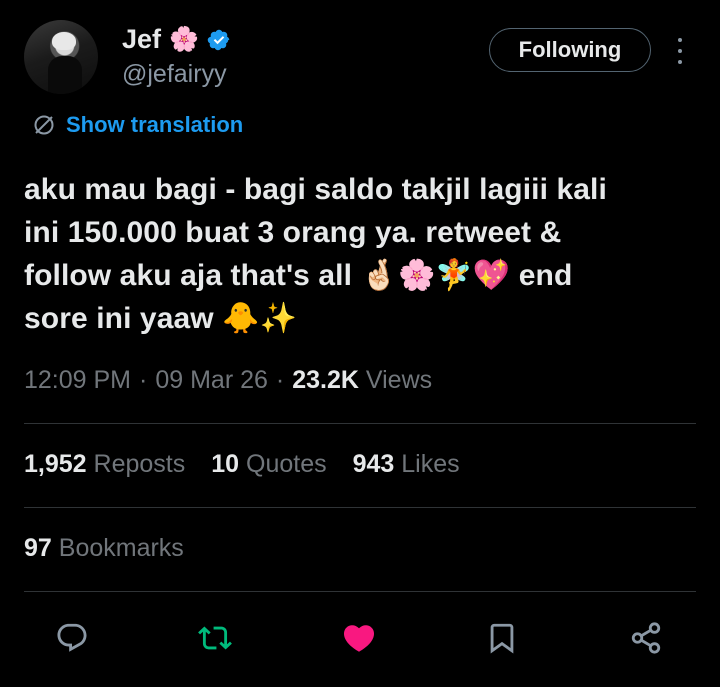 This screenshot has height=687, width=720. I want to click on reply-icon, so click(72, 637).